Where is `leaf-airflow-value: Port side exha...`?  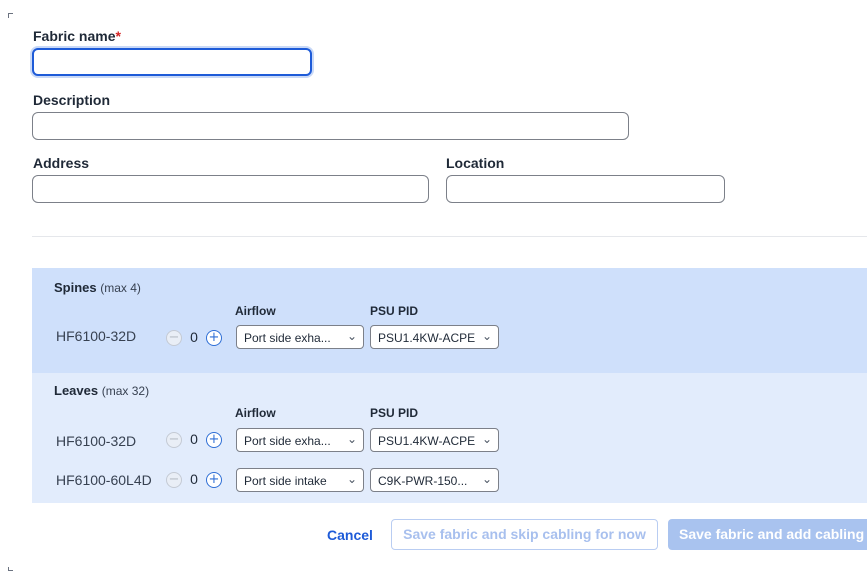
leaf-airflow-value: Port side exha... is located at coordinates (287, 441).